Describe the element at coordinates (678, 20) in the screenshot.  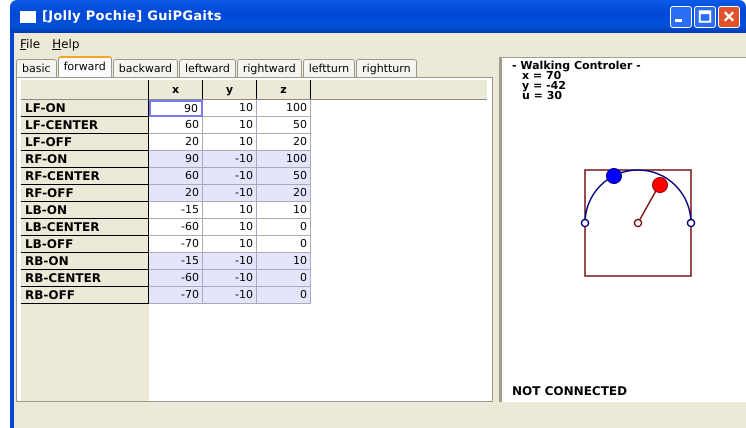
I see `minimize-icon` at that location.